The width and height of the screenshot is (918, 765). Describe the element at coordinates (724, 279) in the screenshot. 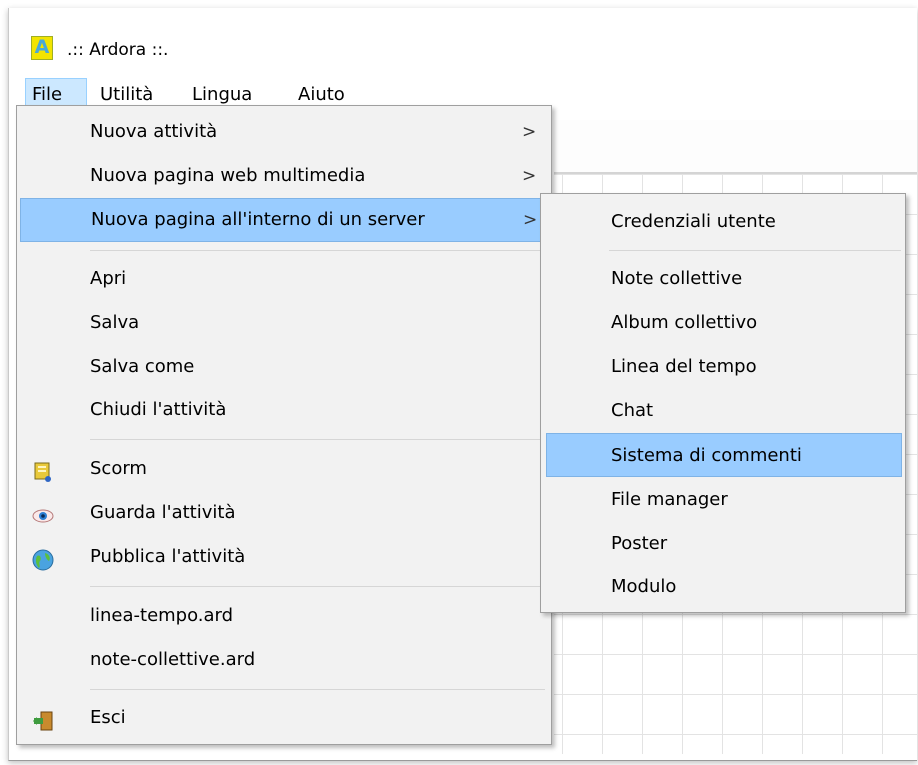

I see `submenu-item-note-collettive: Note collettive` at that location.